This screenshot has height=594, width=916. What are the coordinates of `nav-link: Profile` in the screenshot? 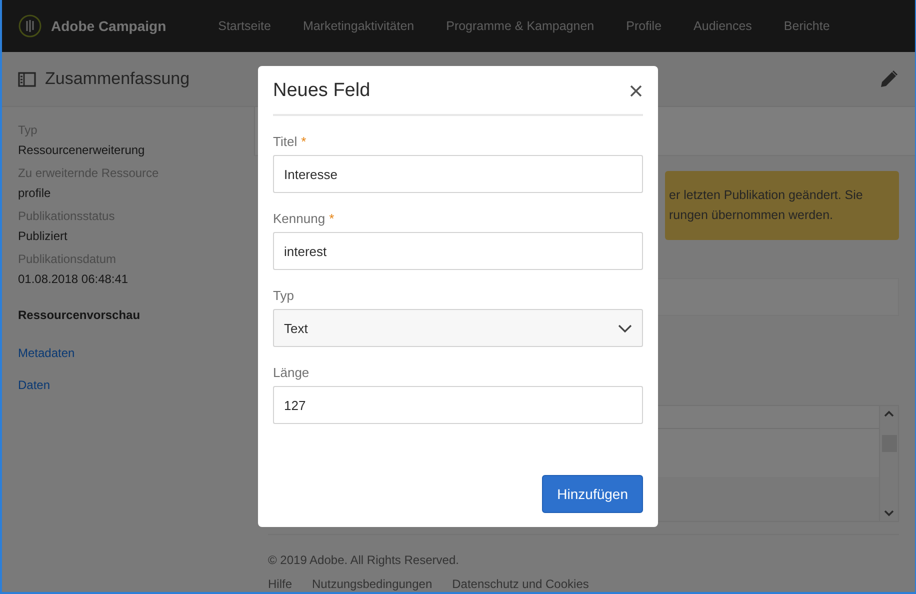 It's located at (644, 26).